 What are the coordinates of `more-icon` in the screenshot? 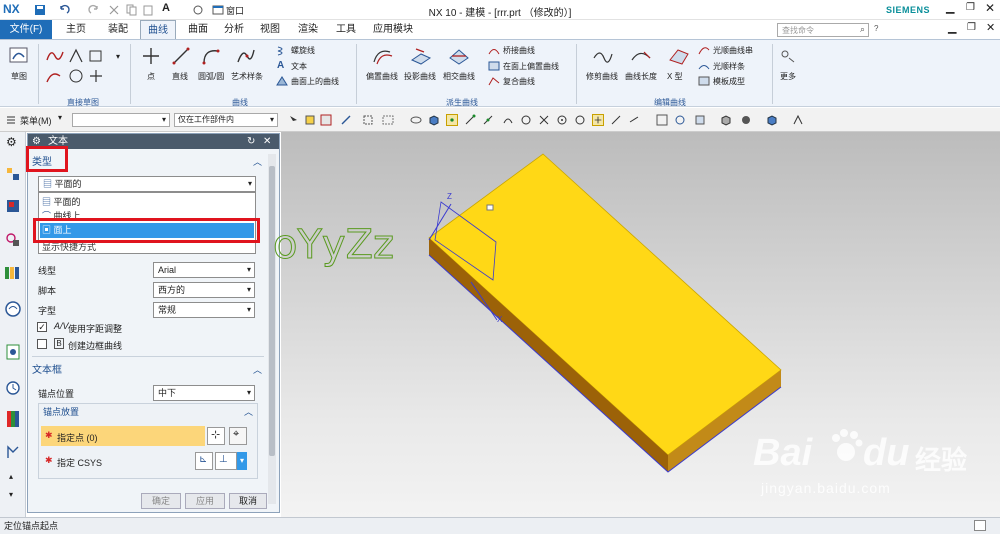 It's located at (788, 56).